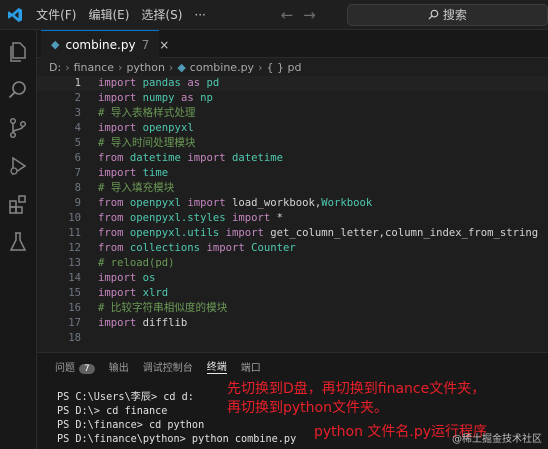 Image resolution: width=548 pixels, height=449 pixels. Describe the element at coordinates (168, 366) in the screenshot. I see `tab-debug-console: 调试控制台` at that location.